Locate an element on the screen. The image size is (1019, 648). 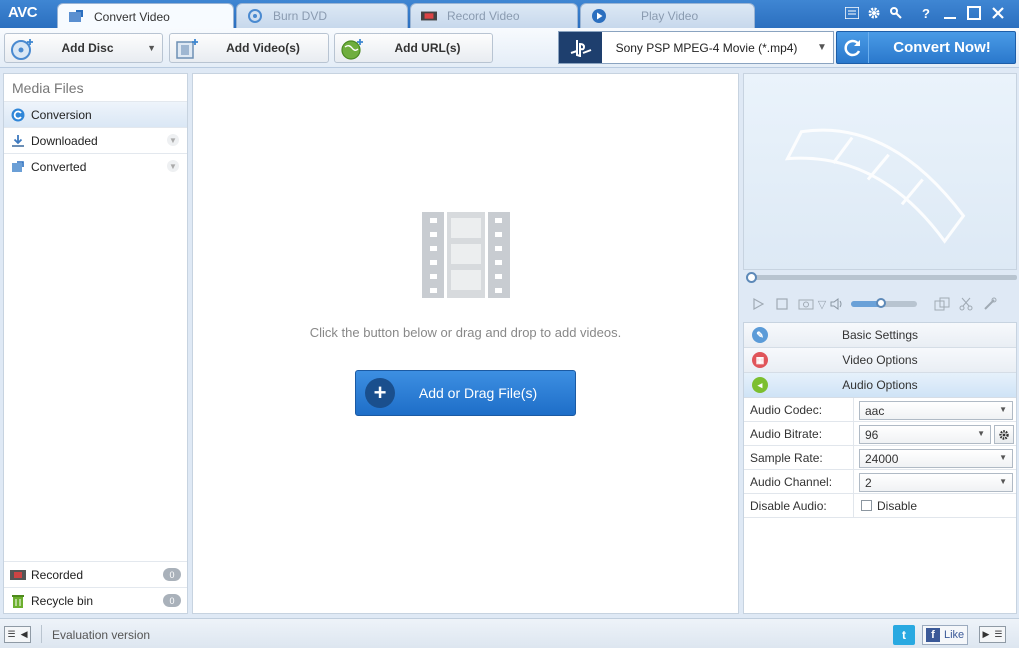
volume-slider is located at coordinates (884, 303).